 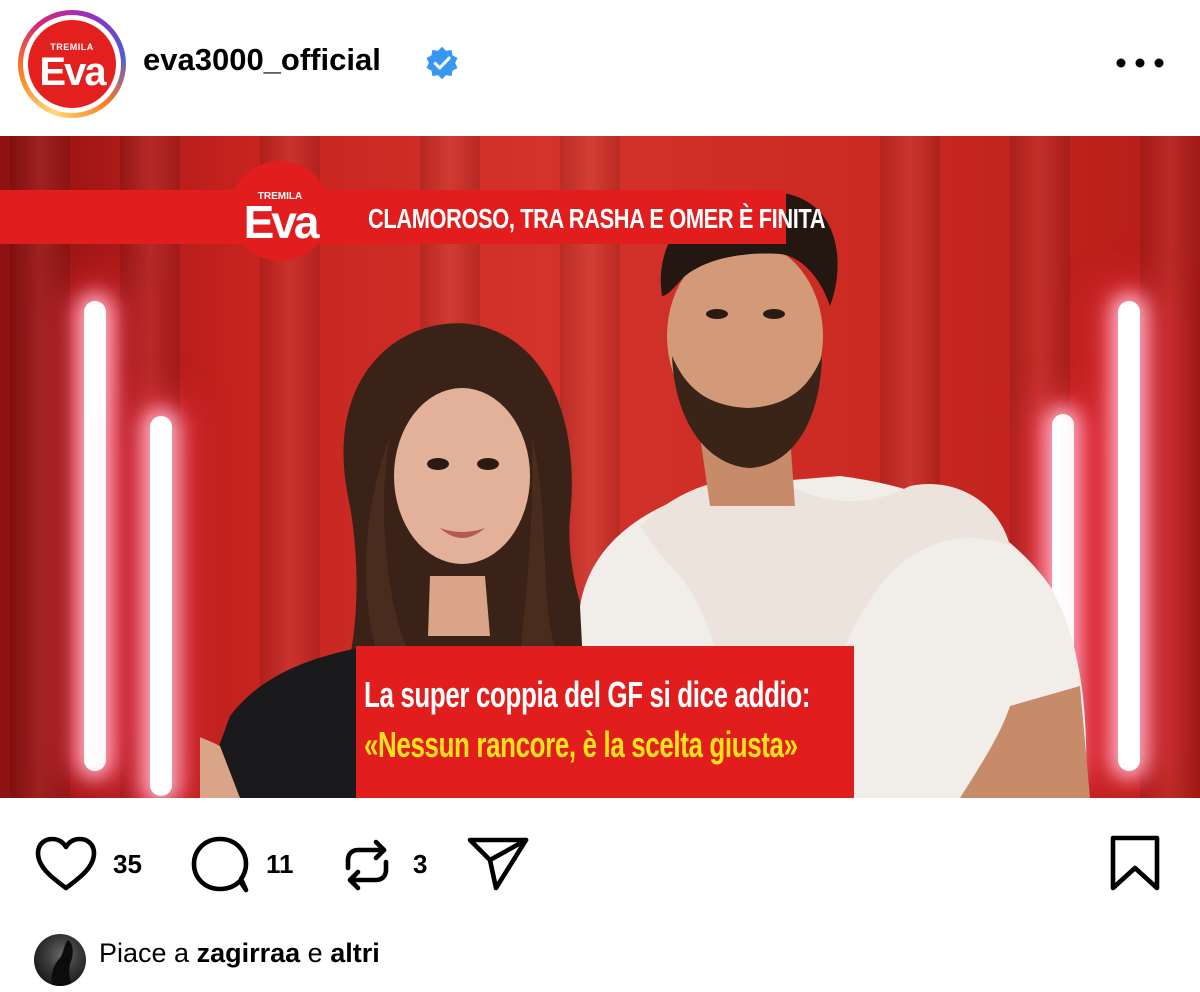 I want to click on comment-count: 11, so click(x=280, y=864).